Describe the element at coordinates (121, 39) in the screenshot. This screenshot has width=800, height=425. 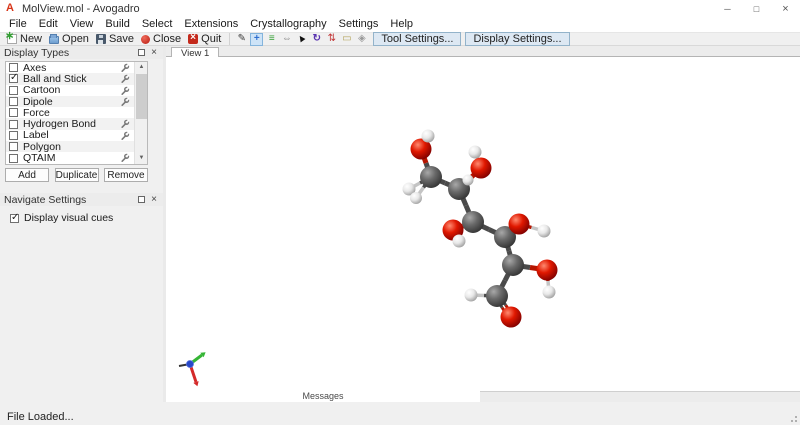
I see `toolbar-button-label: Save` at that location.